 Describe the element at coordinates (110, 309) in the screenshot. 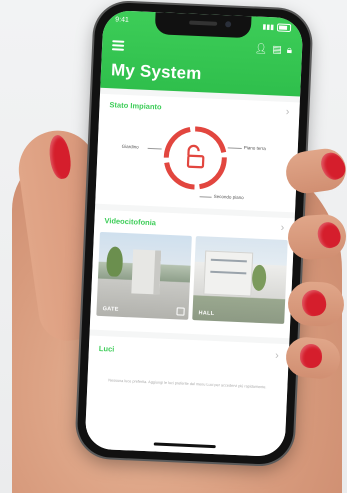

I see `camera-gate-label: GATE` at that location.